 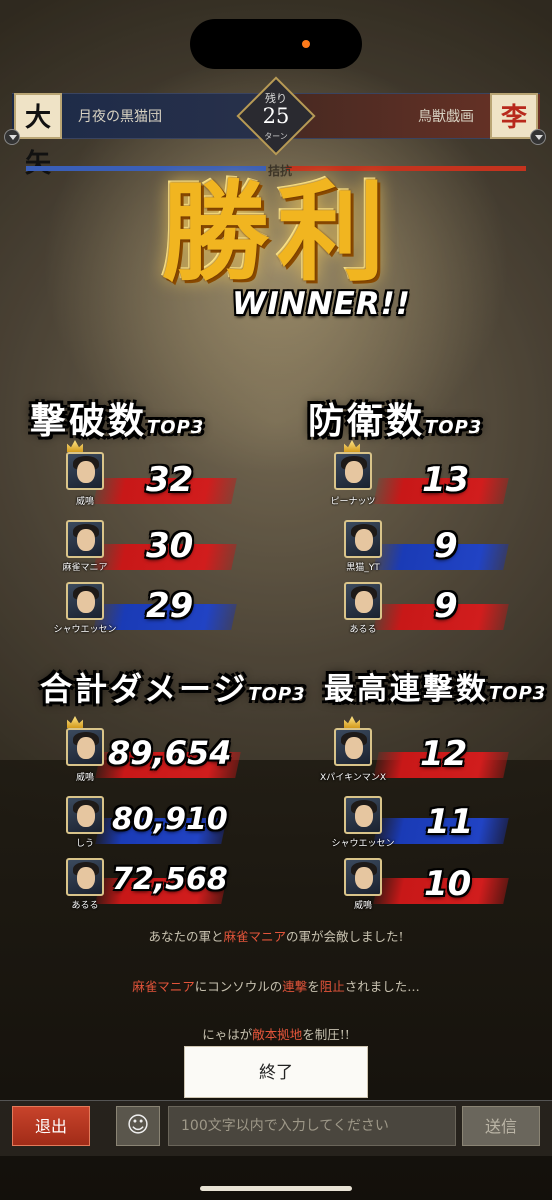 What do you see at coordinates (51, 1126) in the screenshot?
I see `exit-button: 退出` at bounding box center [51, 1126].